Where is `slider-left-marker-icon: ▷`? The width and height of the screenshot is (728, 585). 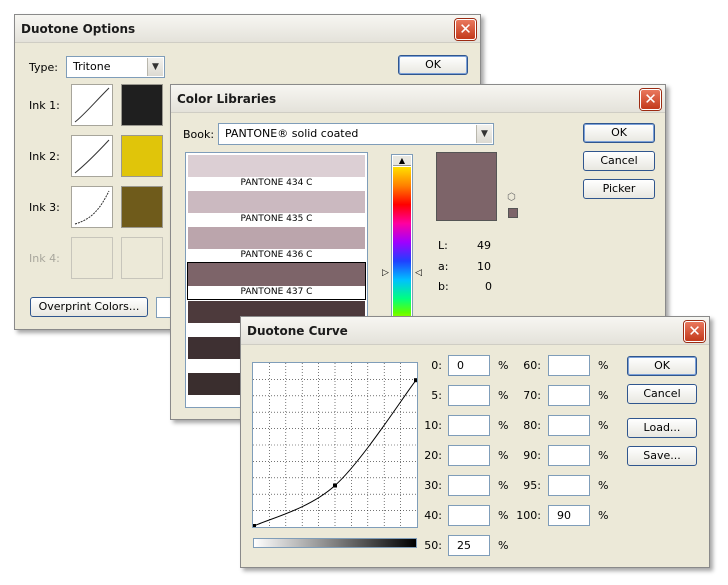 slider-left-marker-icon: ▷ is located at coordinates (385, 273).